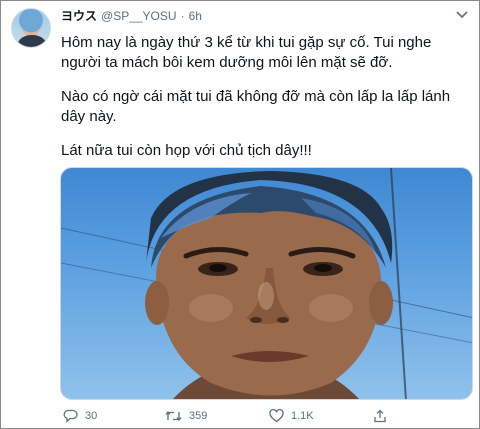 This screenshot has width=480, height=429. Describe the element at coordinates (173, 416) in the screenshot. I see `retweet-icon` at that location.